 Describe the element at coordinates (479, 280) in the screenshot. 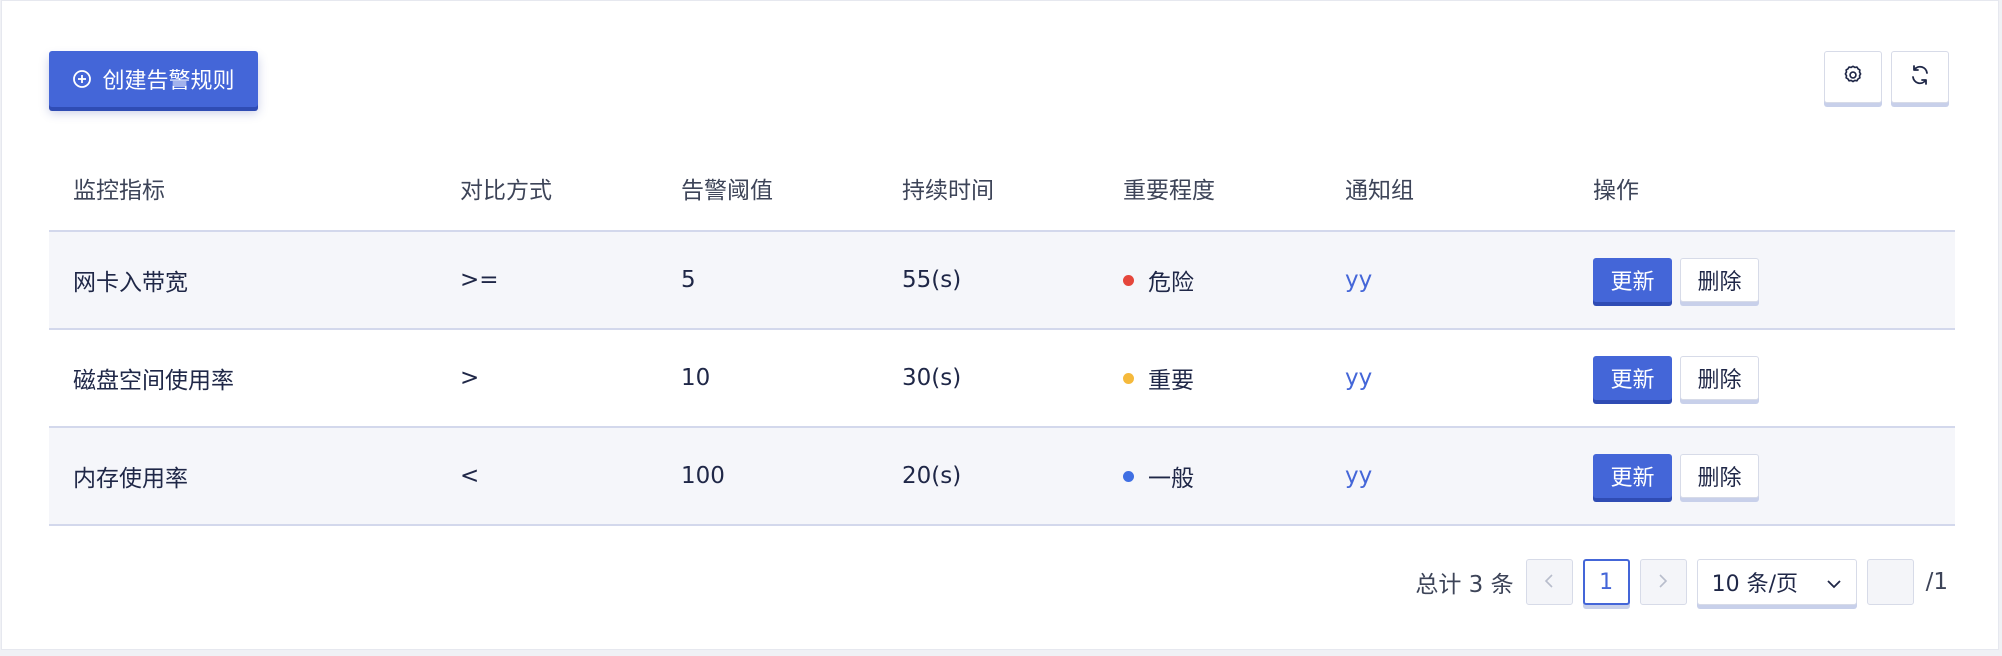

I see `compare-cell: >=` at that location.